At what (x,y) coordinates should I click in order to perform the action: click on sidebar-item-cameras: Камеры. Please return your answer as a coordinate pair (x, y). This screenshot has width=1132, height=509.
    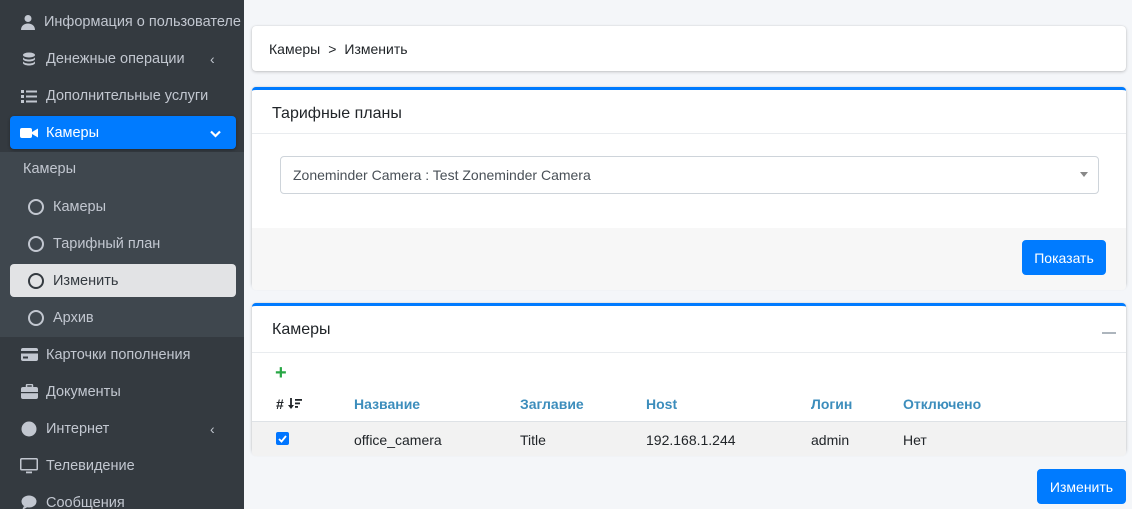
    Looking at the image, I should click on (123, 132).